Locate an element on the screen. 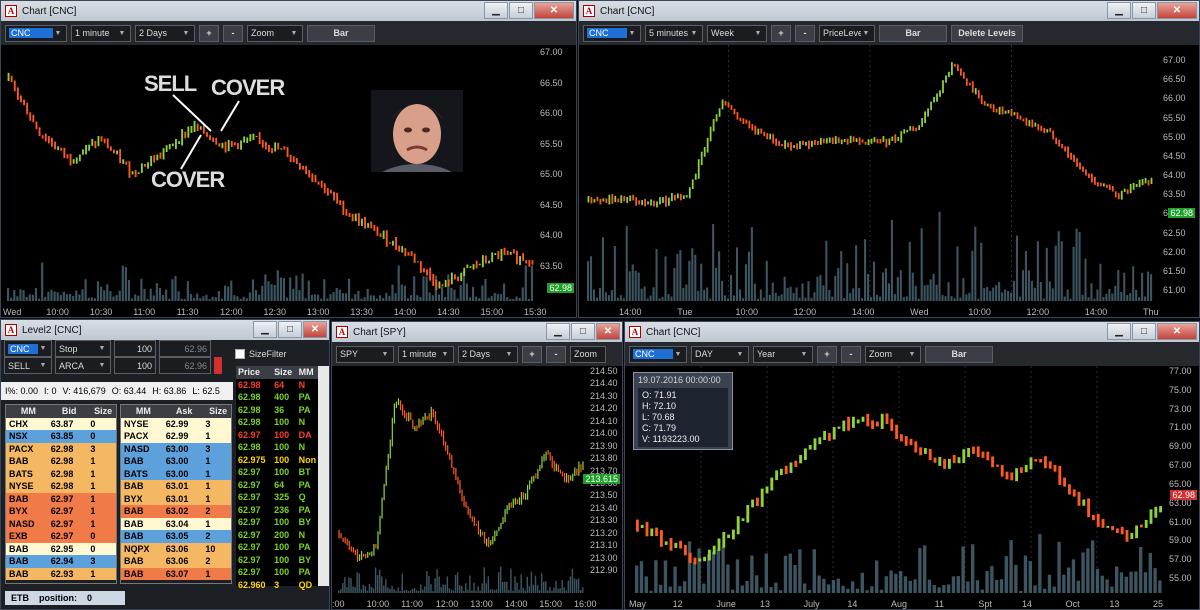  bid-row: NYSE 62.98 1 is located at coordinates (61, 486).